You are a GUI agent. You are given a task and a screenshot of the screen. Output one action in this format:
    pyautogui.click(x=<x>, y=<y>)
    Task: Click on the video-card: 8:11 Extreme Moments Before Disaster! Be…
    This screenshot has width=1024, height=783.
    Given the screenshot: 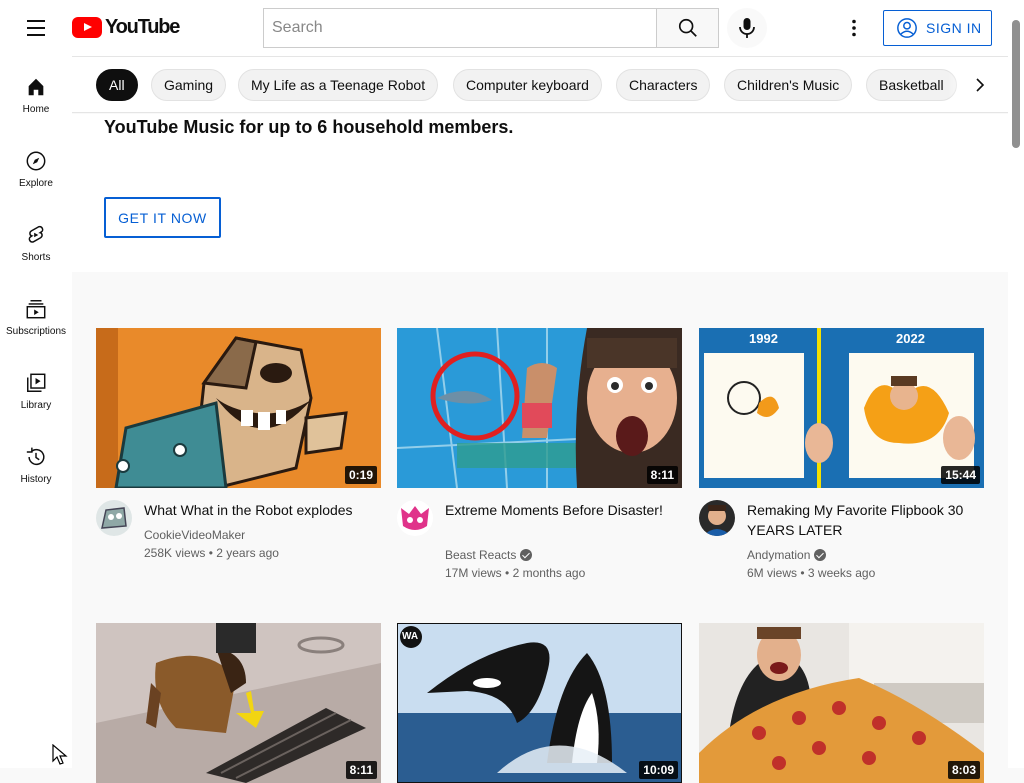 What is the action you would take?
    pyautogui.click(x=539, y=454)
    